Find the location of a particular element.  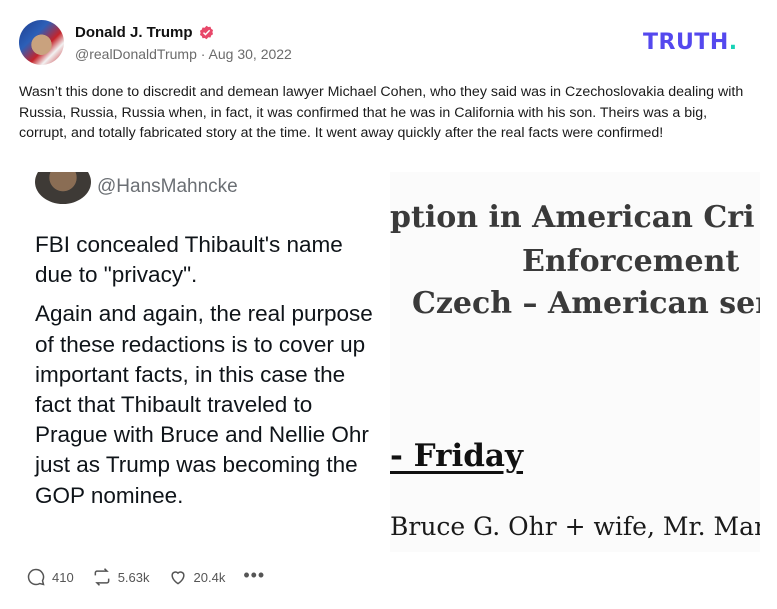

doc-line-5: Bruce G. Ohr + wife, Mr. Mark D is located at coordinates (575, 526).